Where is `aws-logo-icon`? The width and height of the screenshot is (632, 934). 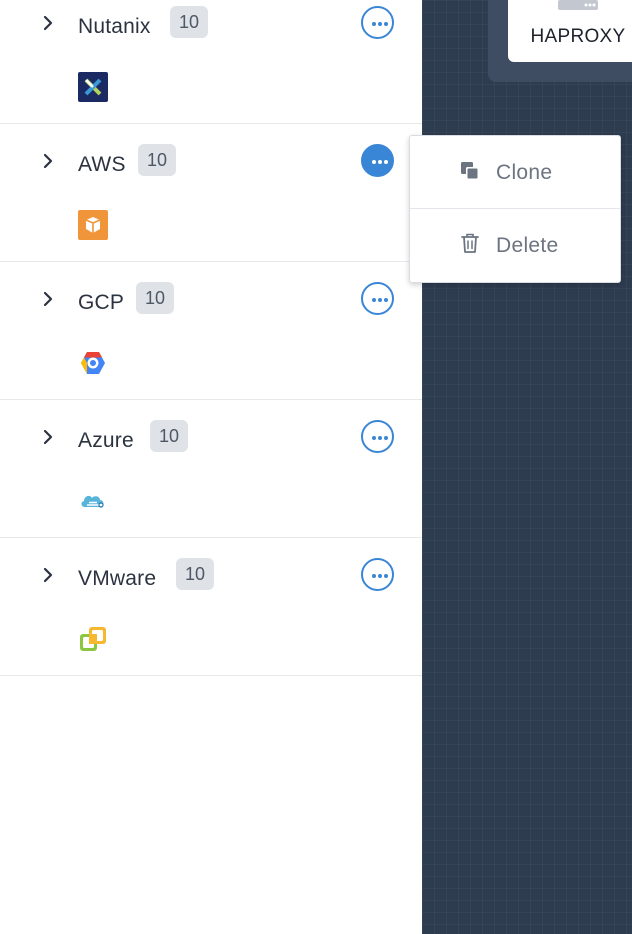 aws-logo-icon is located at coordinates (93, 225).